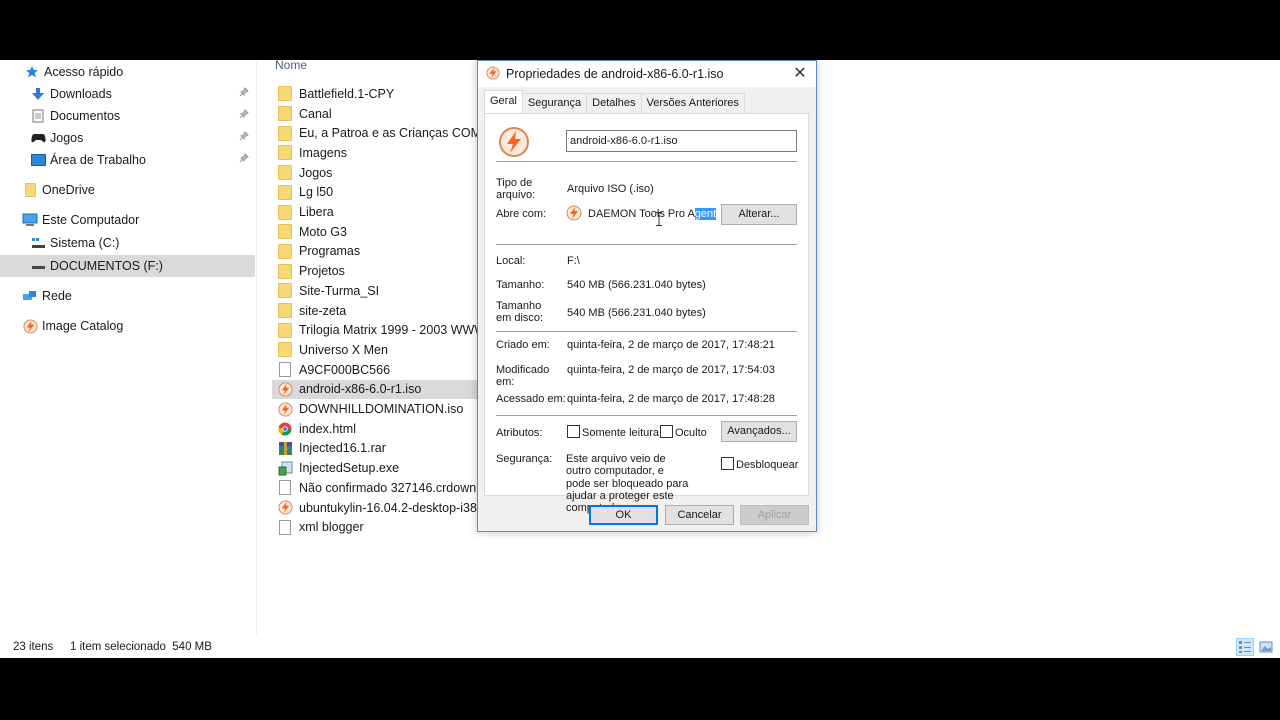  What do you see at coordinates (375, 429) in the screenshot?
I see `file-row: index.html` at bounding box center [375, 429].